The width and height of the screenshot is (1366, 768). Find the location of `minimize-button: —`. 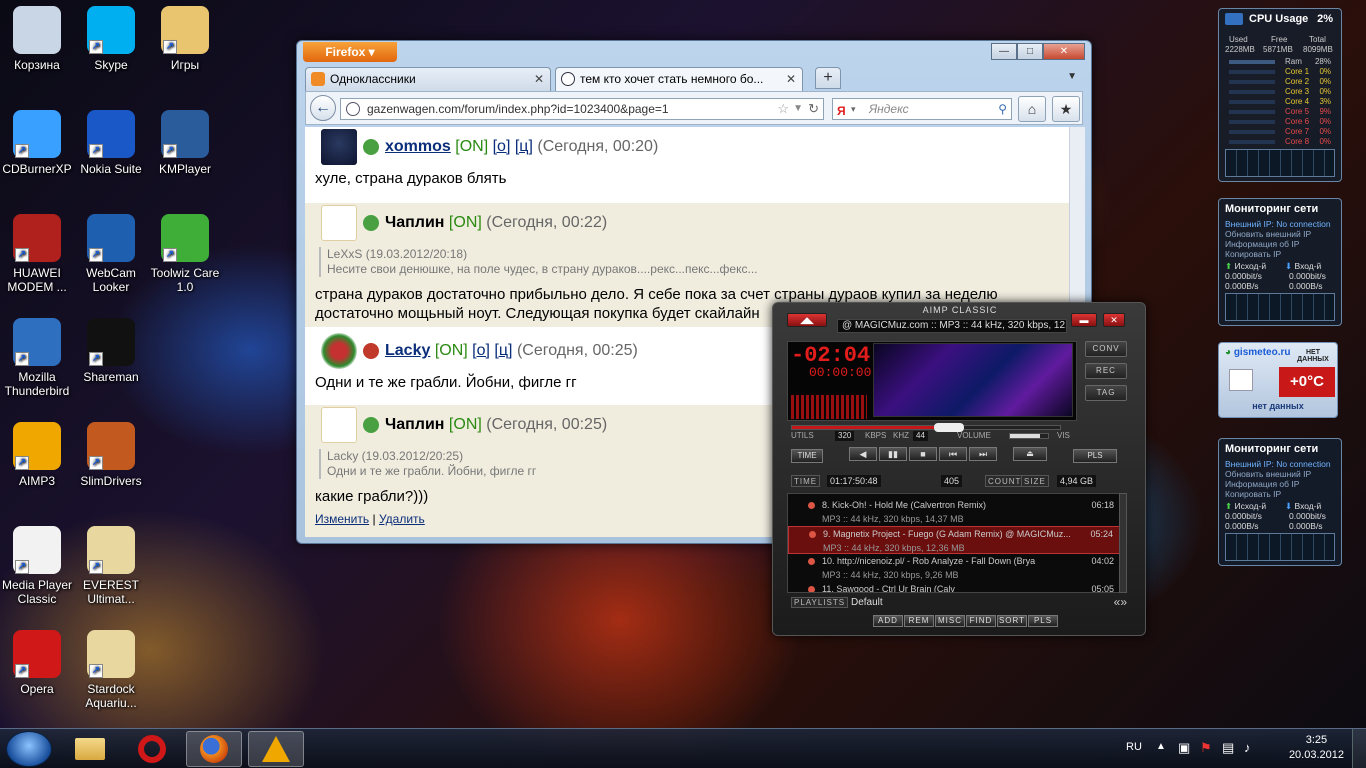

minimize-button: — is located at coordinates (1004, 51).